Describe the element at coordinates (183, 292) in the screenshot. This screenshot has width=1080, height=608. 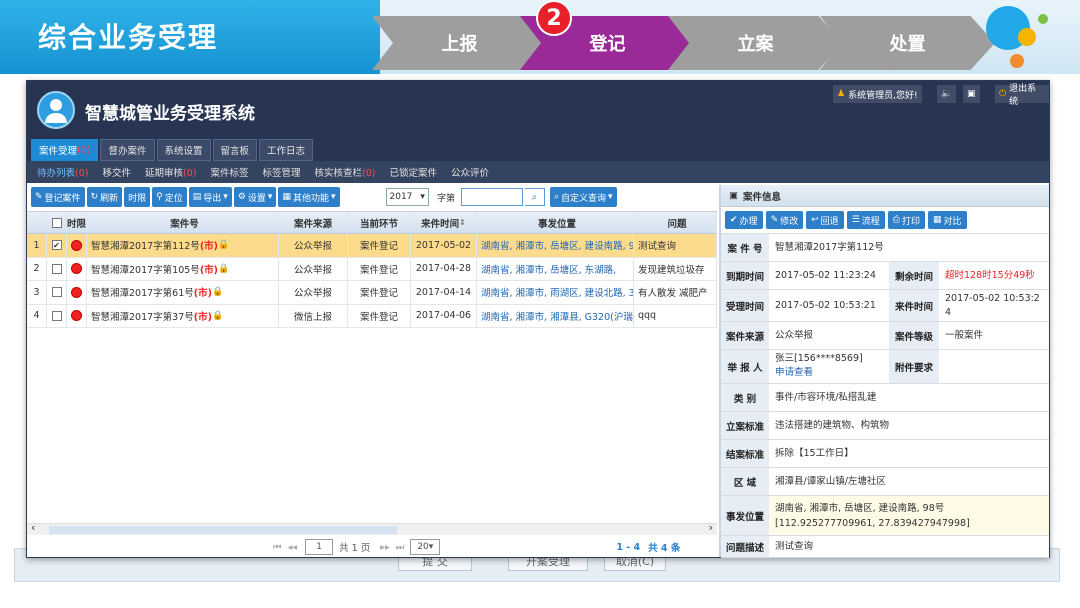
I see `row-case-no: 智慧湘潭2017字第61号 (市) 🔒` at that location.